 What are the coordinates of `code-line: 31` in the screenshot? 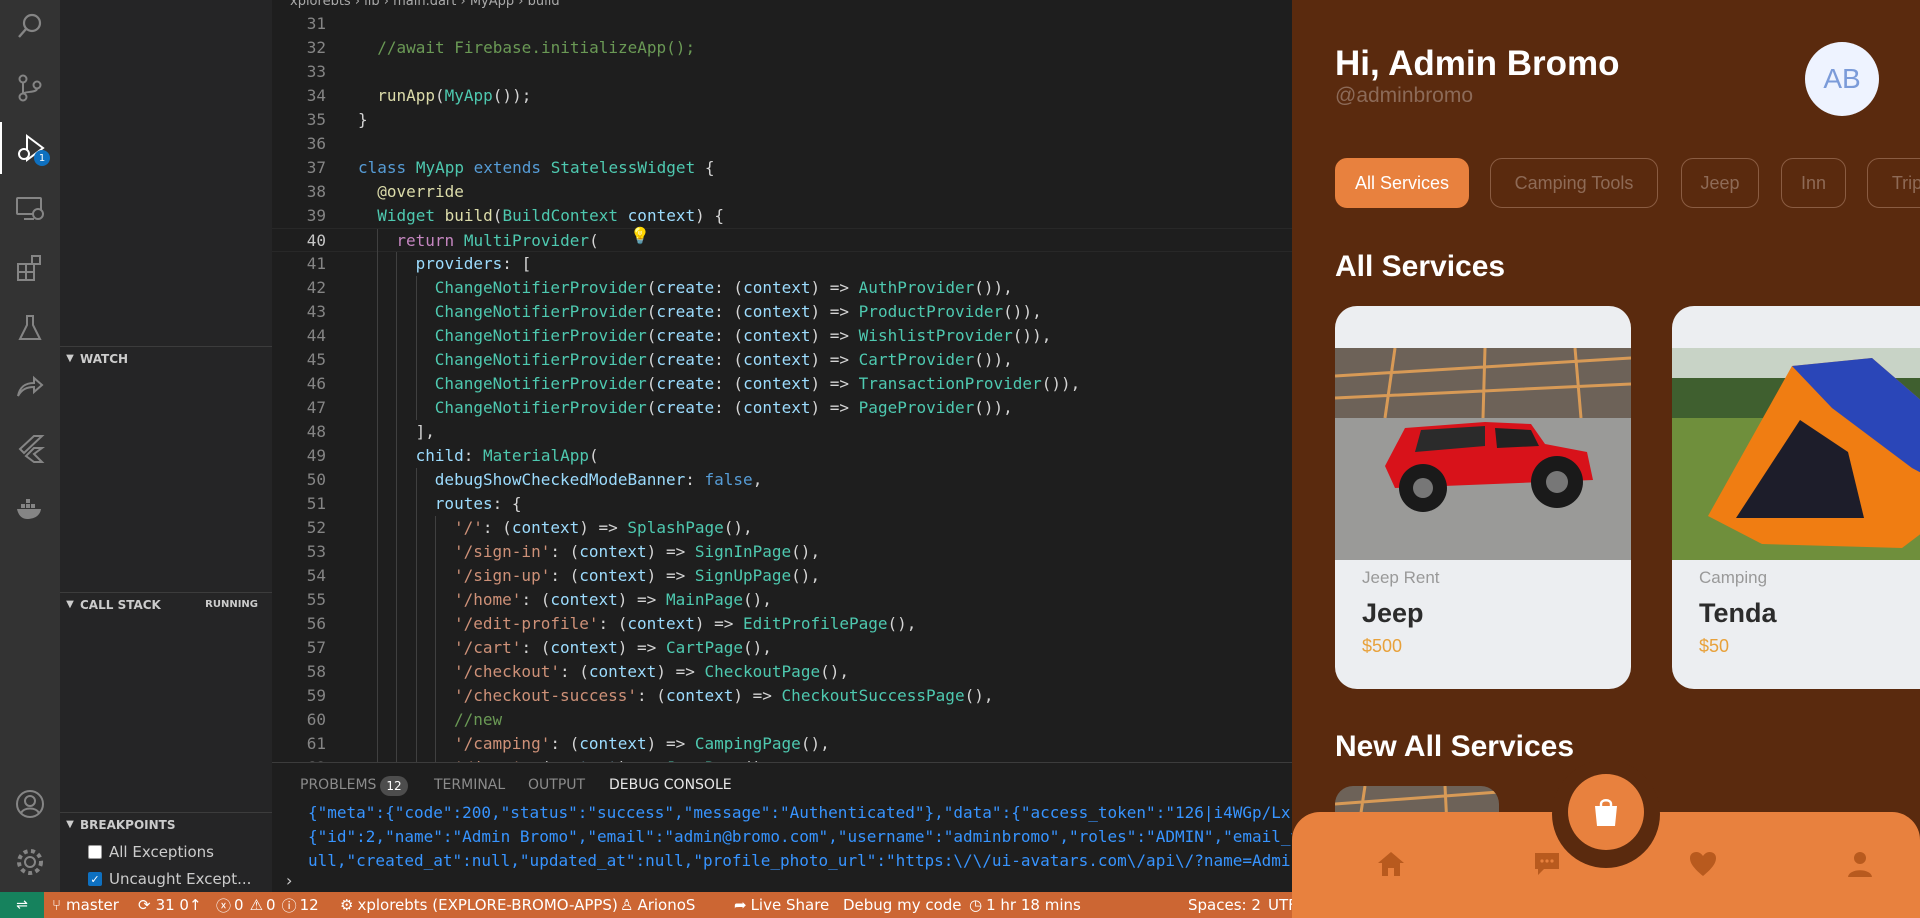 It's located at (782, 24).